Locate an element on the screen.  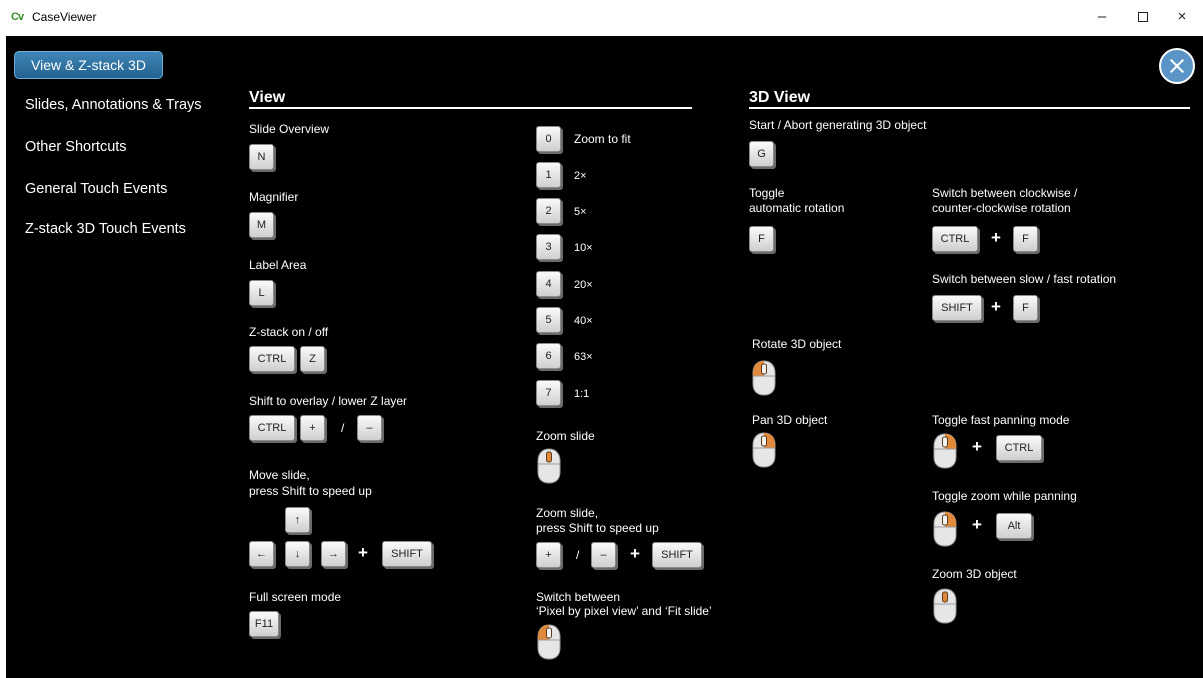
shift-layer-label: Shift to overlay / lower Z layer is located at coordinates (328, 401).